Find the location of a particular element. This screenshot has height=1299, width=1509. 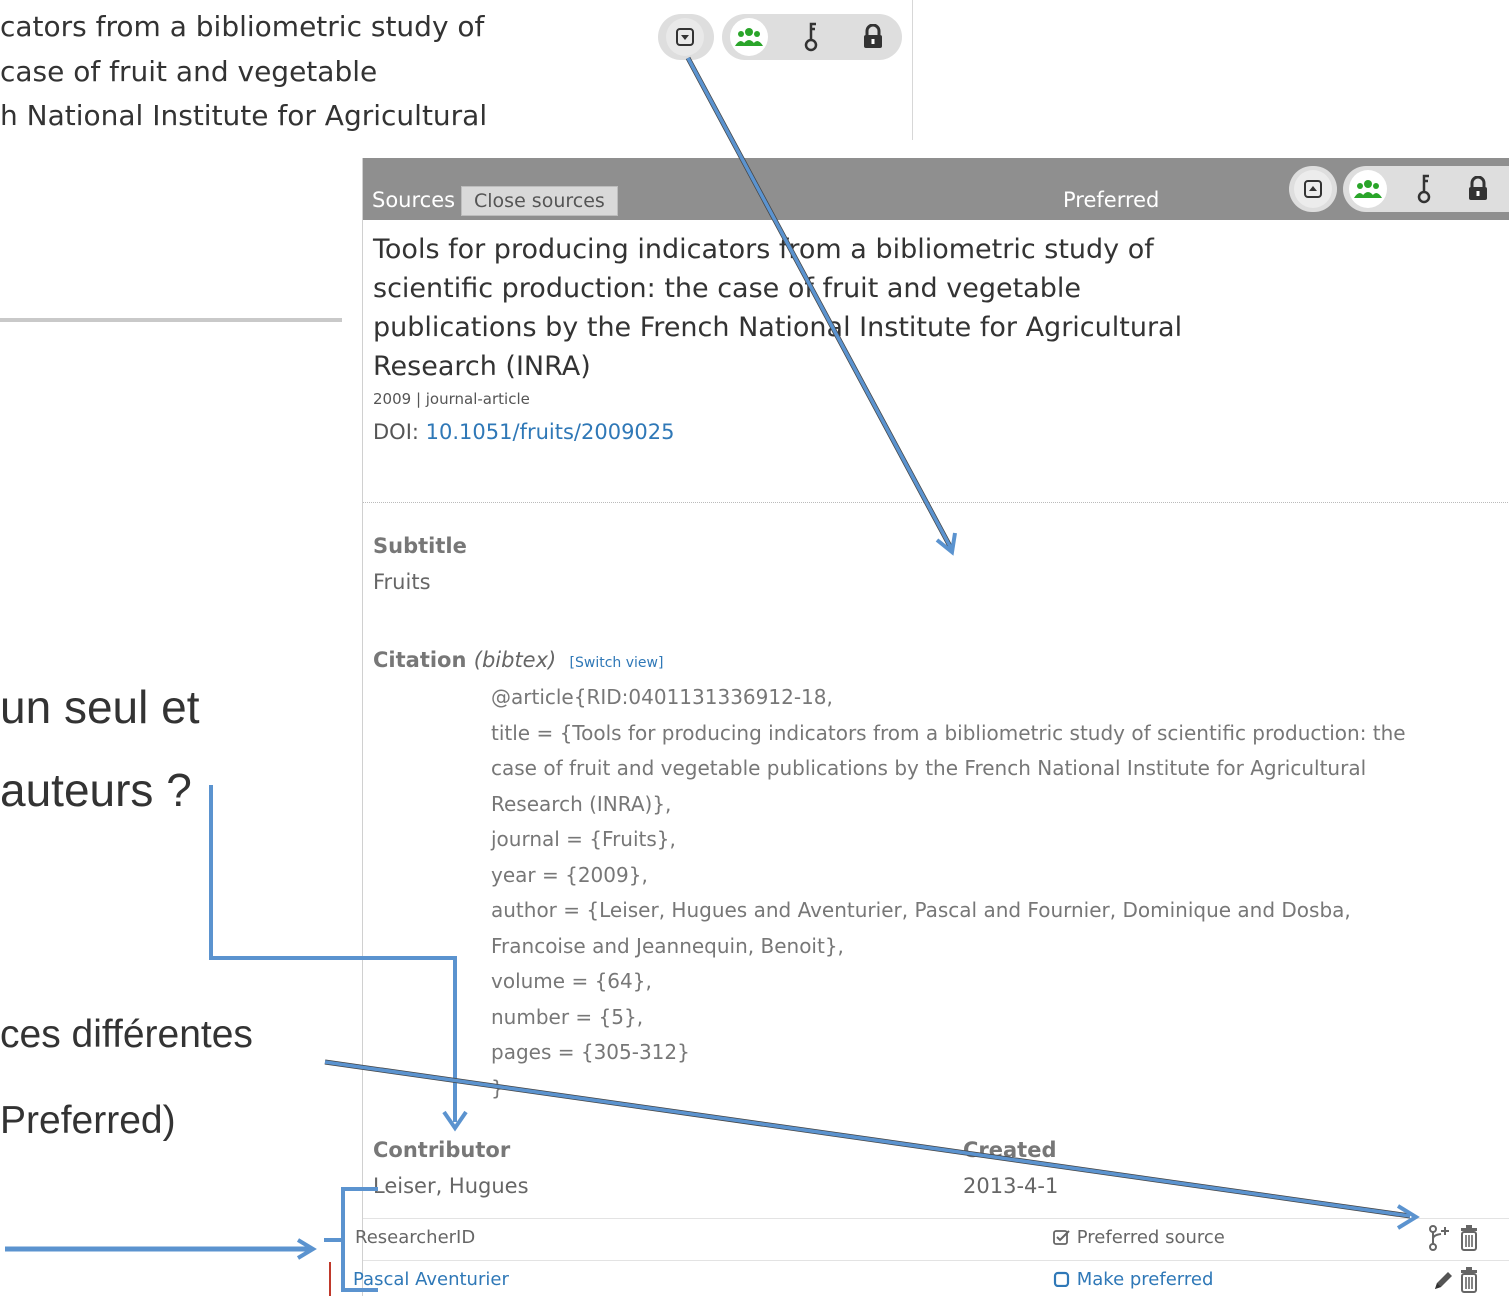

annotation-arrow-sources is located at coordinates (872, 1144).